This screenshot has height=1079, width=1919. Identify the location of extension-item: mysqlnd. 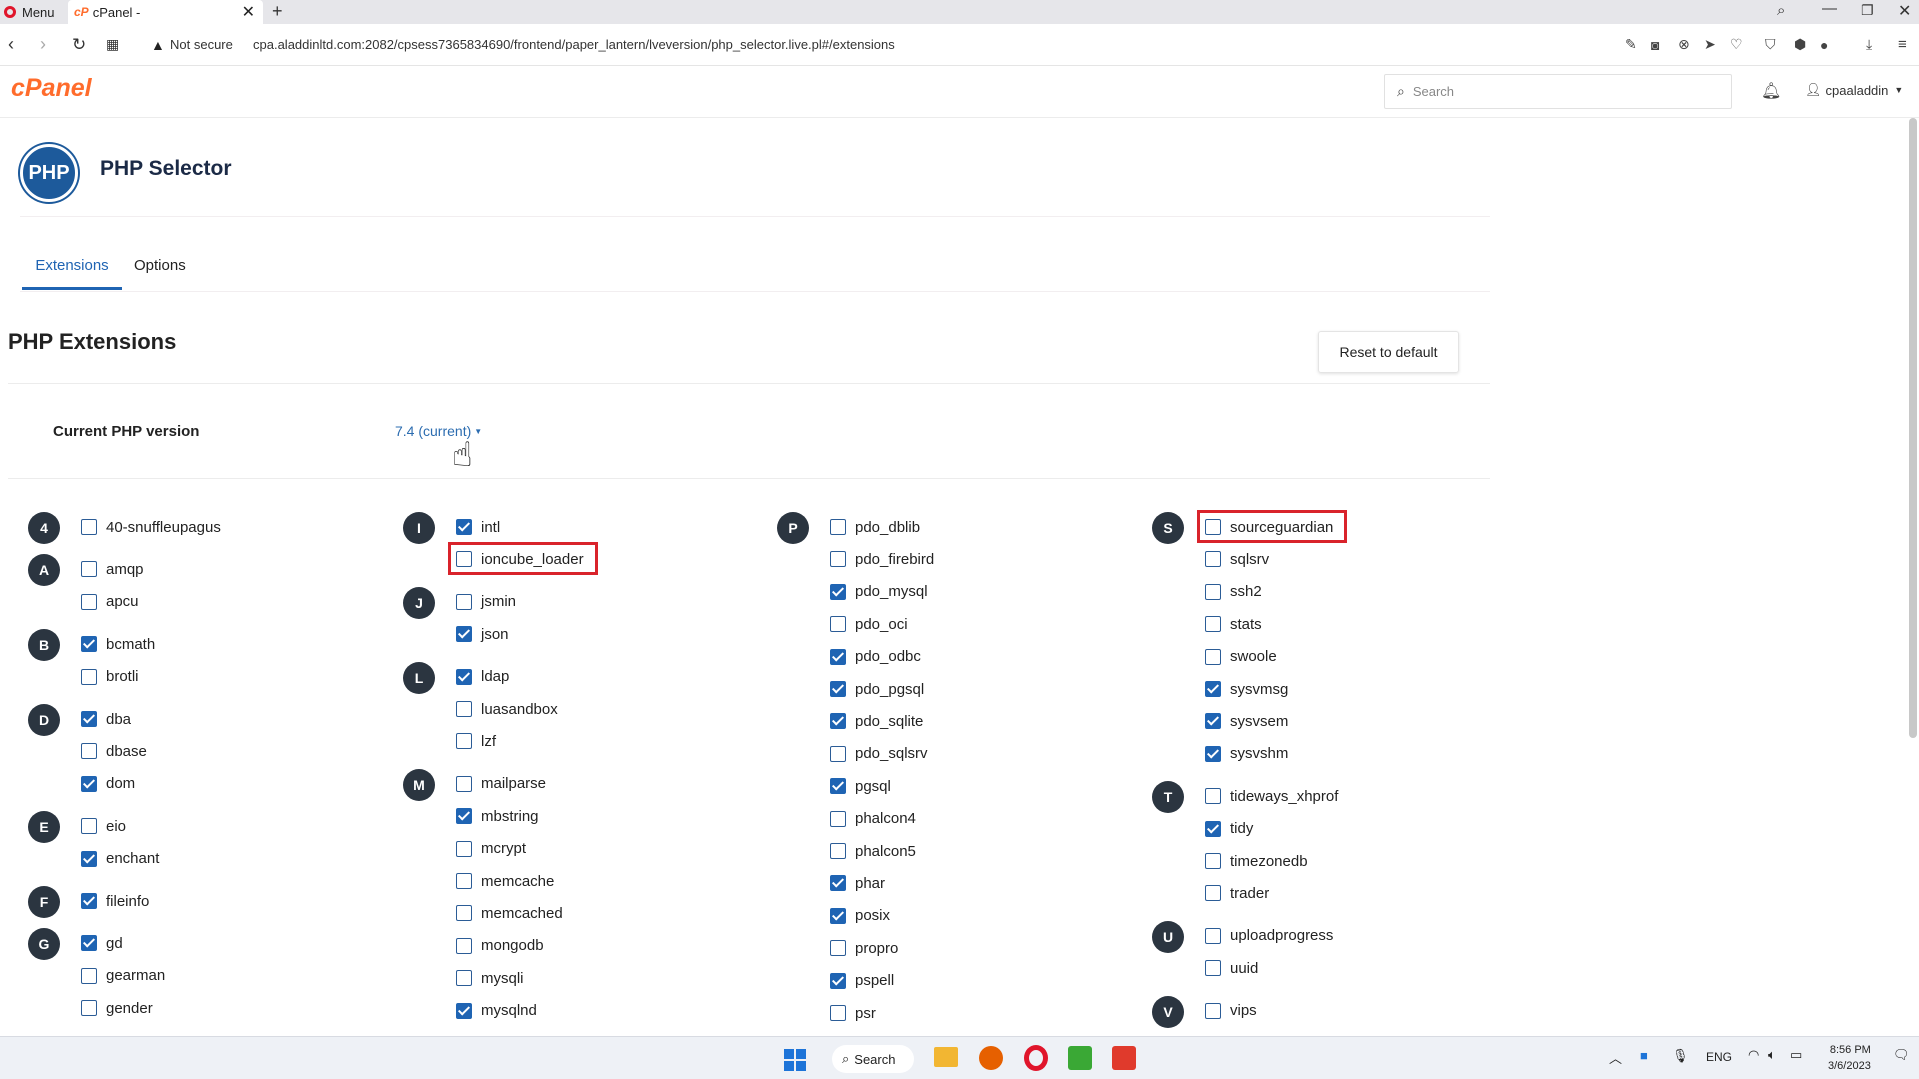
(496, 1011).